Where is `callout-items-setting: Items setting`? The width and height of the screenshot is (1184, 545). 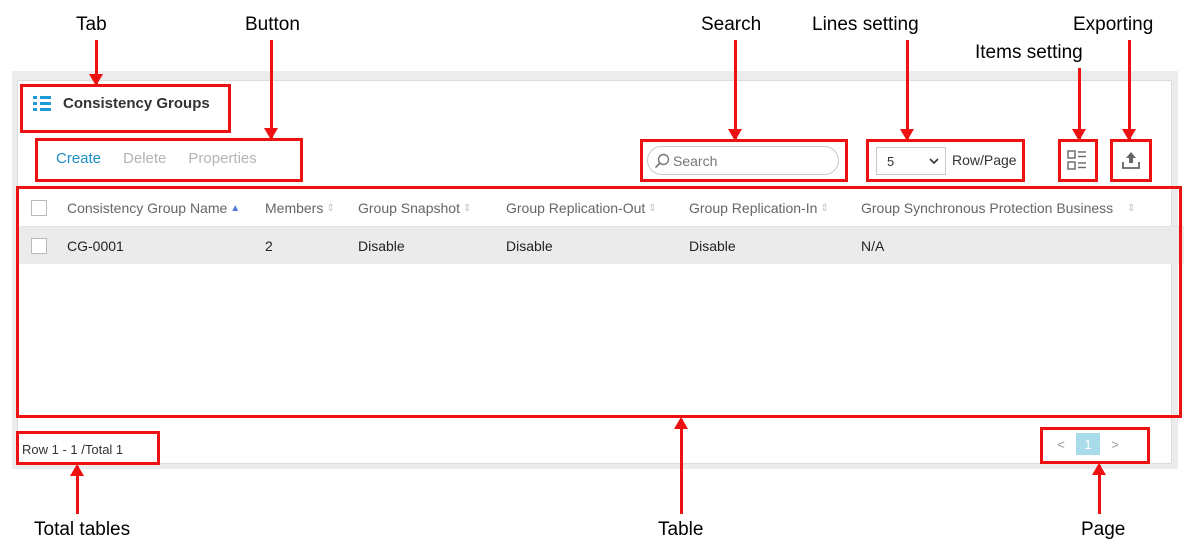
callout-items-setting: Items setting is located at coordinates (1029, 52).